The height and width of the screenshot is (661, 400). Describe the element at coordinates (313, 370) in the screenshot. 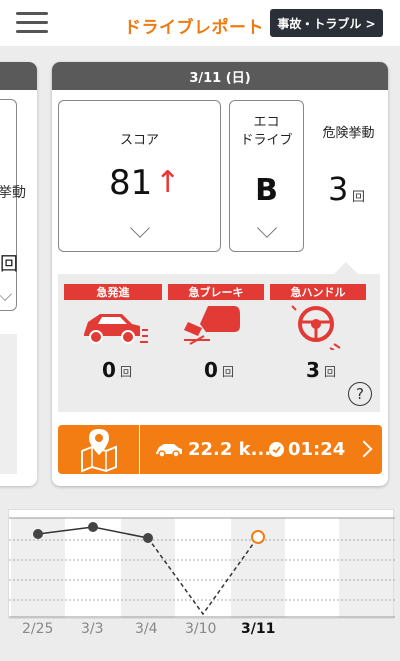

I see `sudden-steer-count: 3` at that location.